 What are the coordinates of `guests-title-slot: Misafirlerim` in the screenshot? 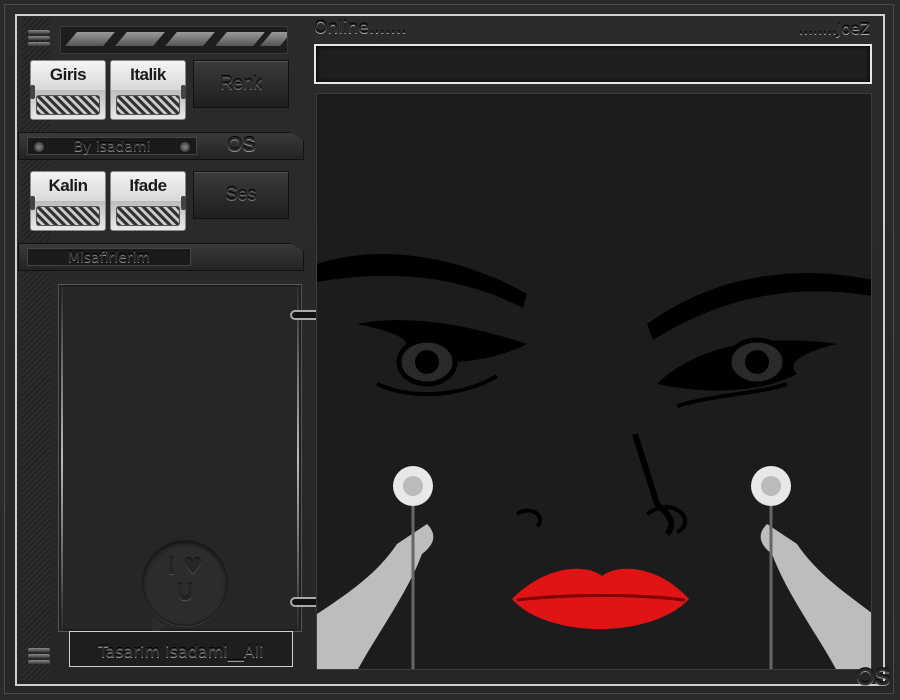 It's located at (109, 257).